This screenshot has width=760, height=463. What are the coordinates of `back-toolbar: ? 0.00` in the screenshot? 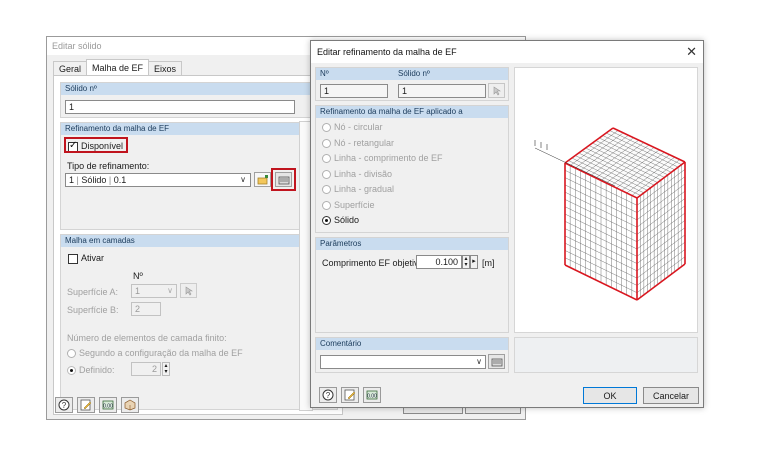 It's located at (97, 405).